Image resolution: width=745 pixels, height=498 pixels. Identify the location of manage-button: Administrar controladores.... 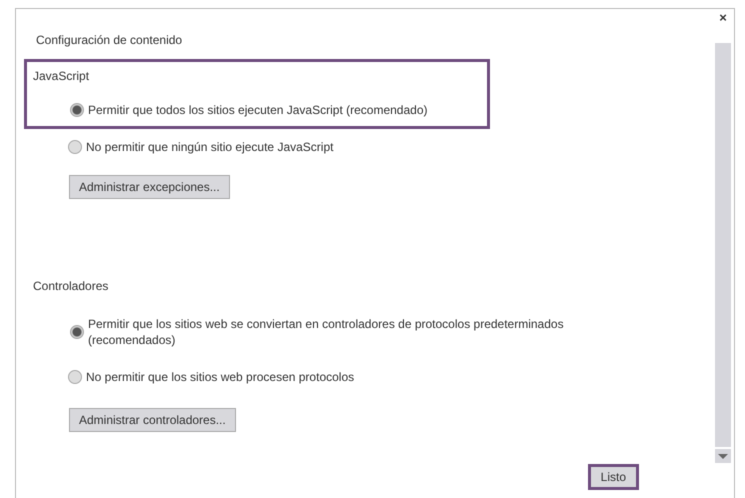
(152, 420).